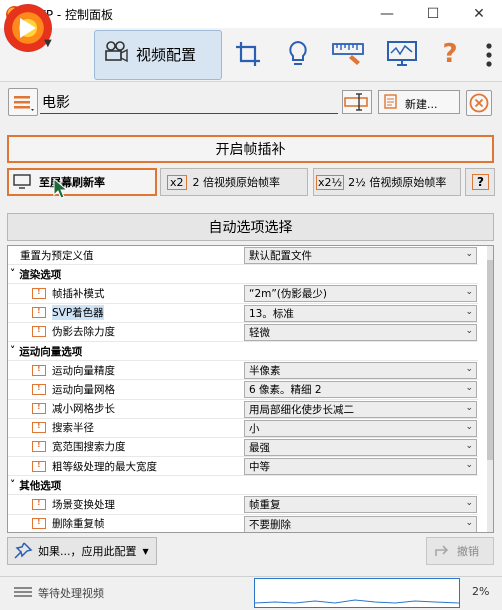 This screenshot has width=502, height=610. Describe the element at coordinates (243, 371) in the screenshot. I see `settings-row: 运动向量精度 半像素 ⌄` at that location.